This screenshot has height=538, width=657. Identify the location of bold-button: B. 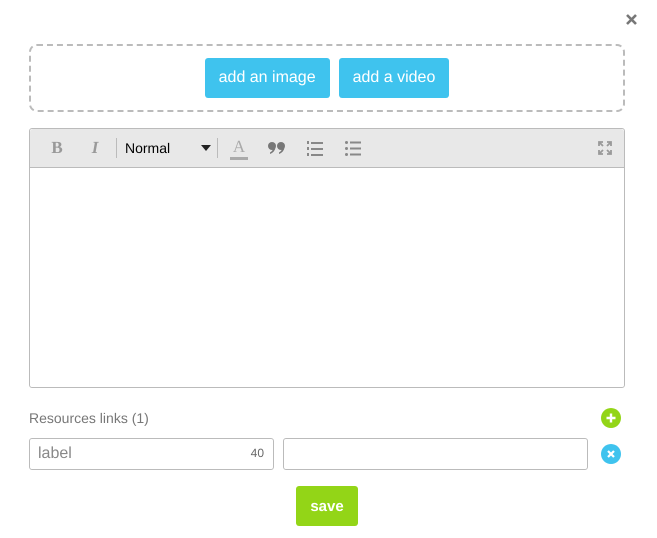
(57, 148).